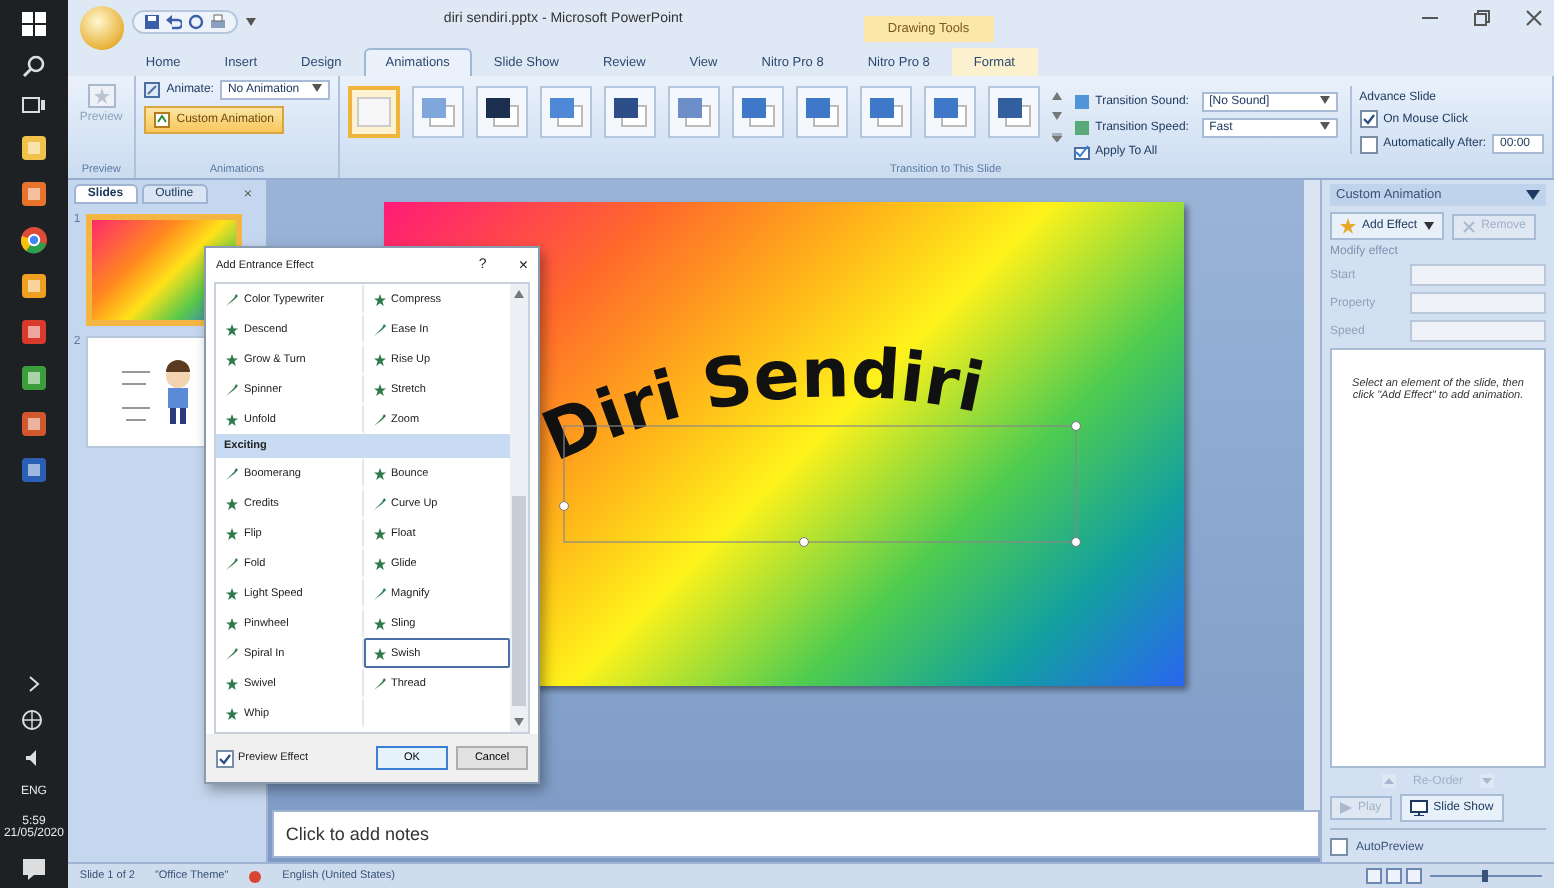 This screenshot has width=1554, height=888. What do you see at coordinates (1394, 876) in the screenshot?
I see `slide-sorter-icon` at bounding box center [1394, 876].